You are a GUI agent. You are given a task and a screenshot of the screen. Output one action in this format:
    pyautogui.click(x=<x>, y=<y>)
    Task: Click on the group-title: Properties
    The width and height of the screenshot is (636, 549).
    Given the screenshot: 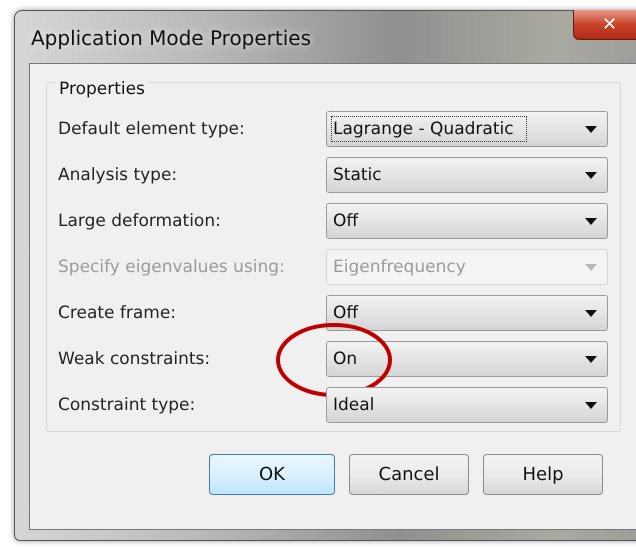 What is the action you would take?
    pyautogui.click(x=102, y=89)
    